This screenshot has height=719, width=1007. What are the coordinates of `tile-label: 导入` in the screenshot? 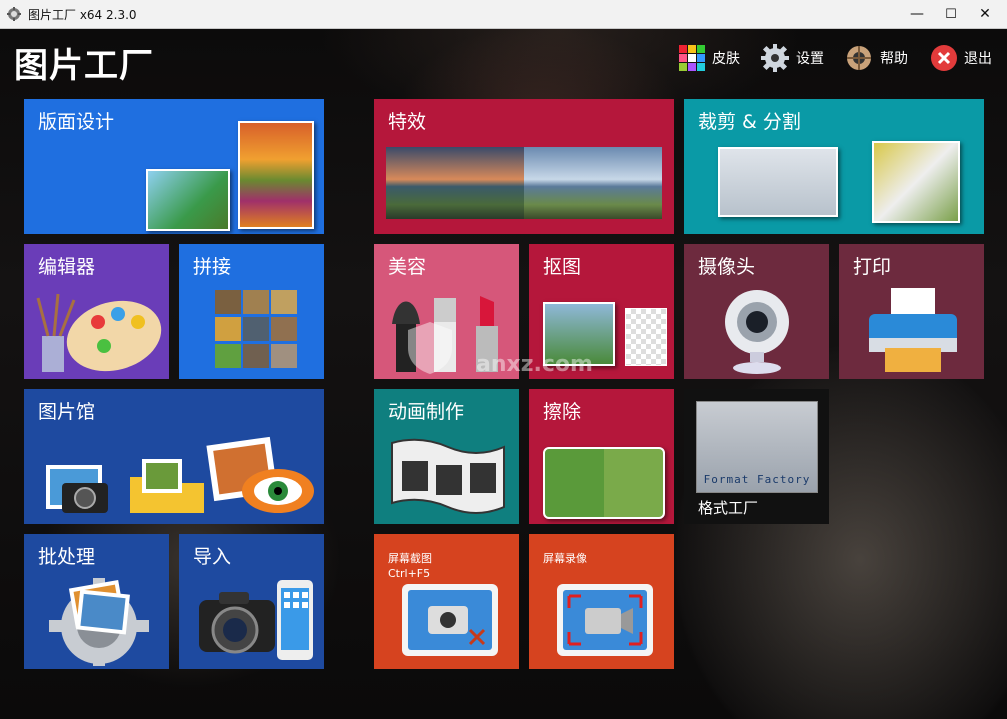 It's located at (212, 557).